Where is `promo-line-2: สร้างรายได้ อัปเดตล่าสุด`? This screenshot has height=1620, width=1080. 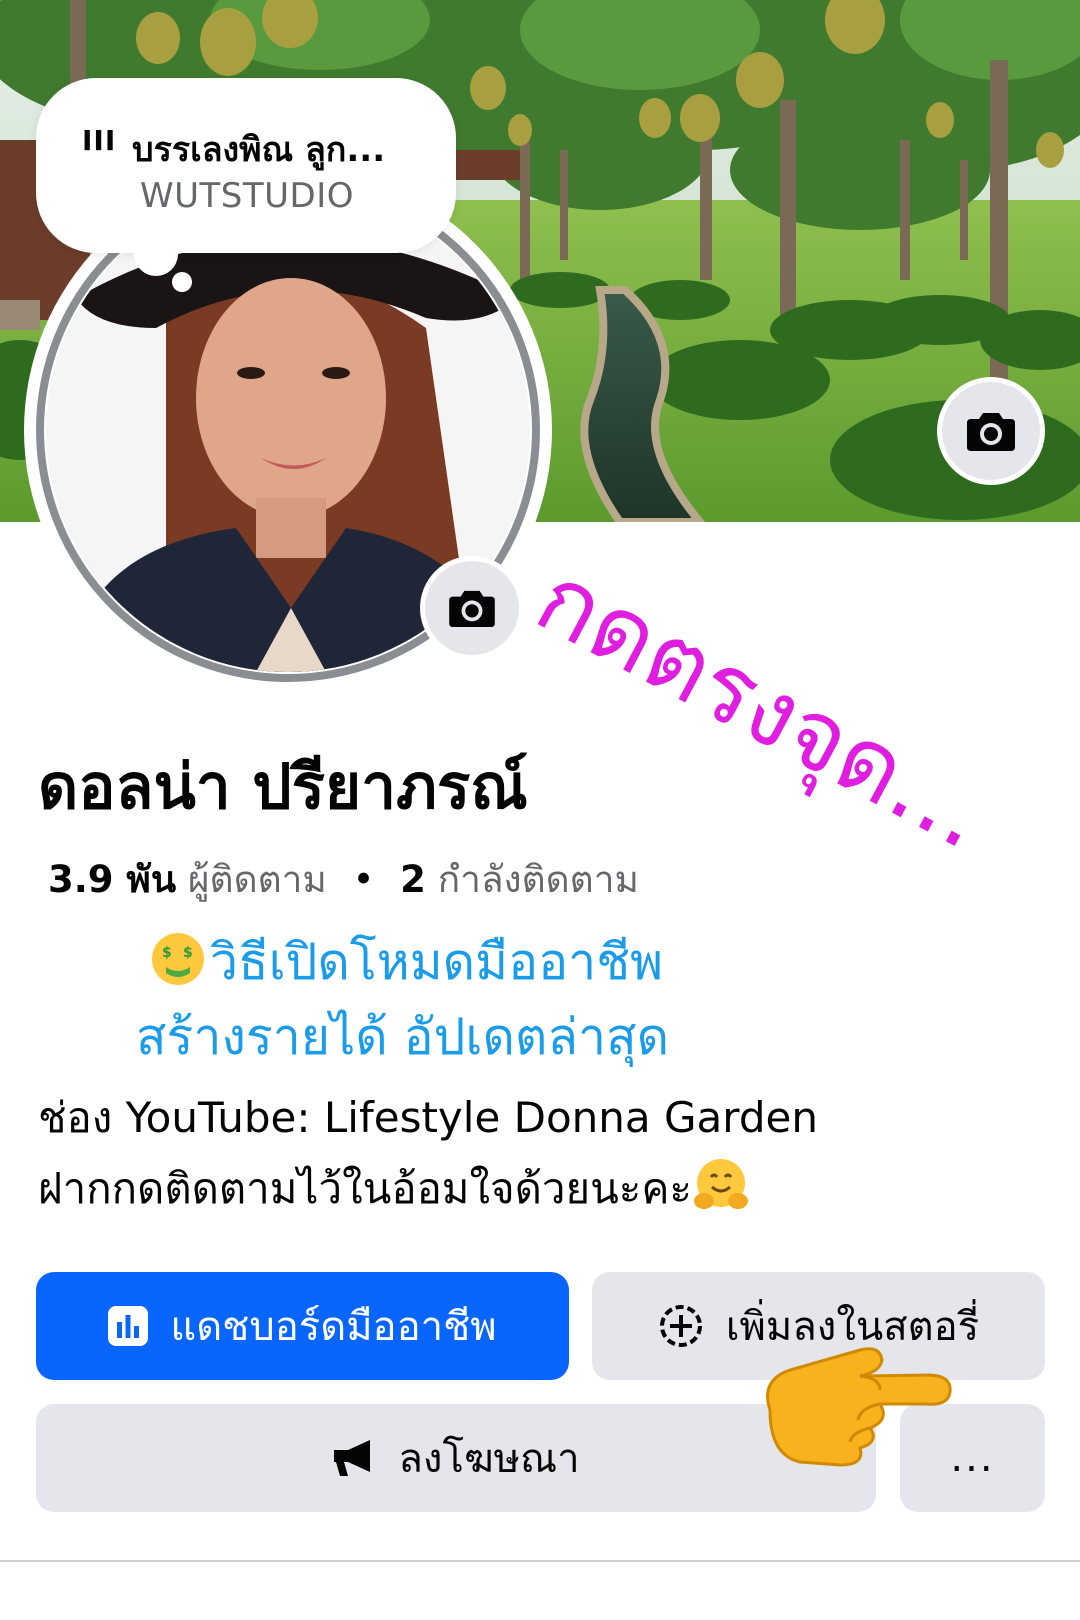
promo-line-2: สร้างรายได้ อัปเดตล่าสุด is located at coordinates (403, 1037).